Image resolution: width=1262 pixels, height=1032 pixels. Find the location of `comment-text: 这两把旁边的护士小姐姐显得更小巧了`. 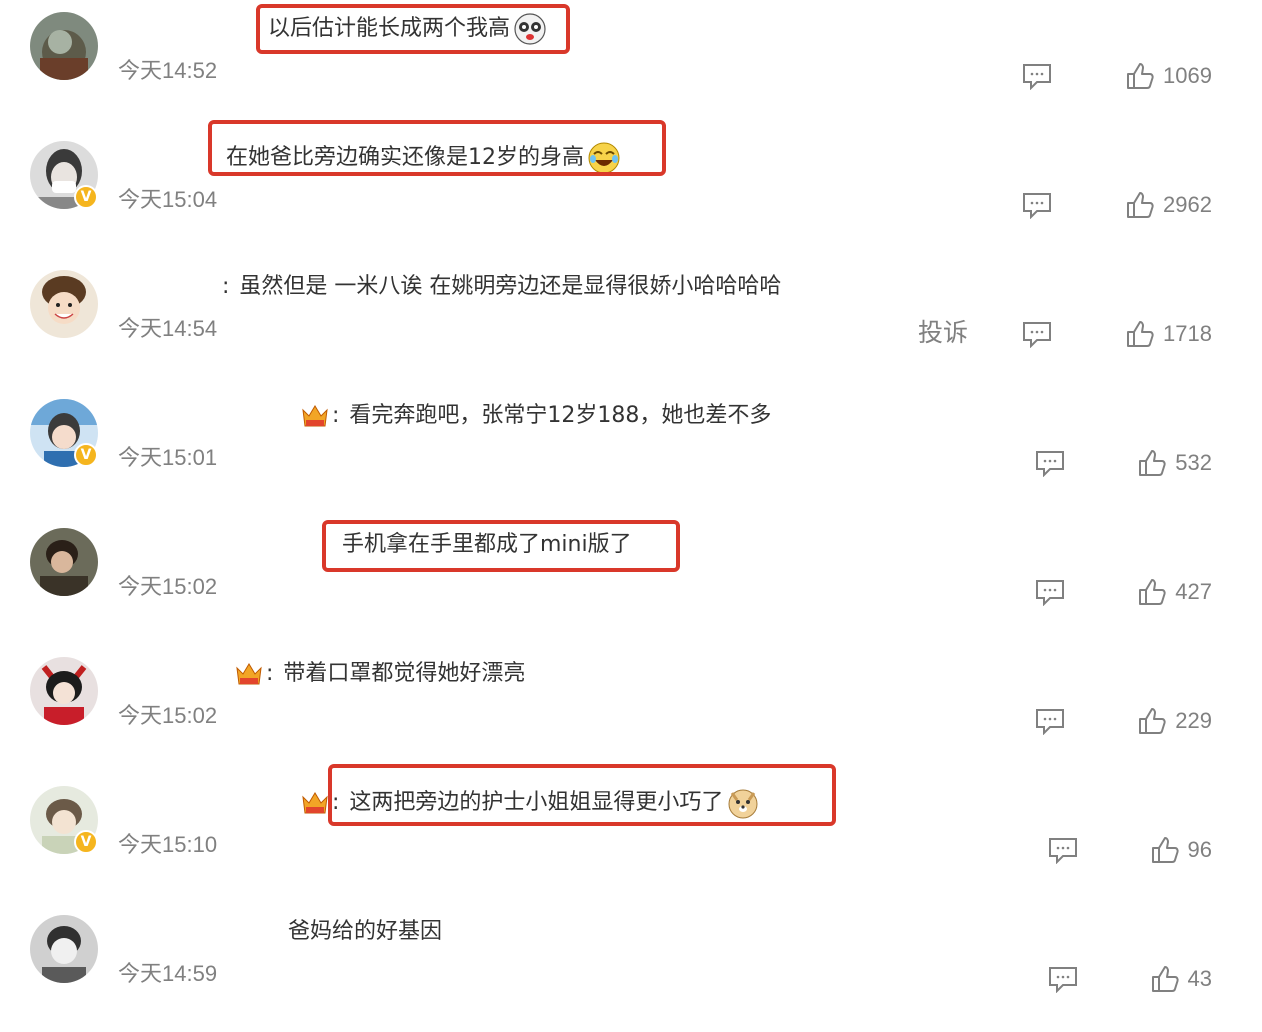

comment-text: 这两把旁边的护士小姐姐显得更小巧了 is located at coordinates (536, 802).